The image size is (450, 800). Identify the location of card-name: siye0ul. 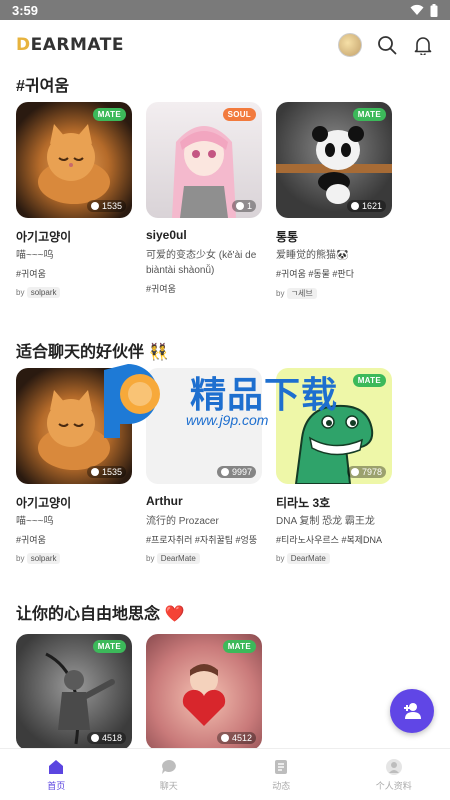
(166, 235).